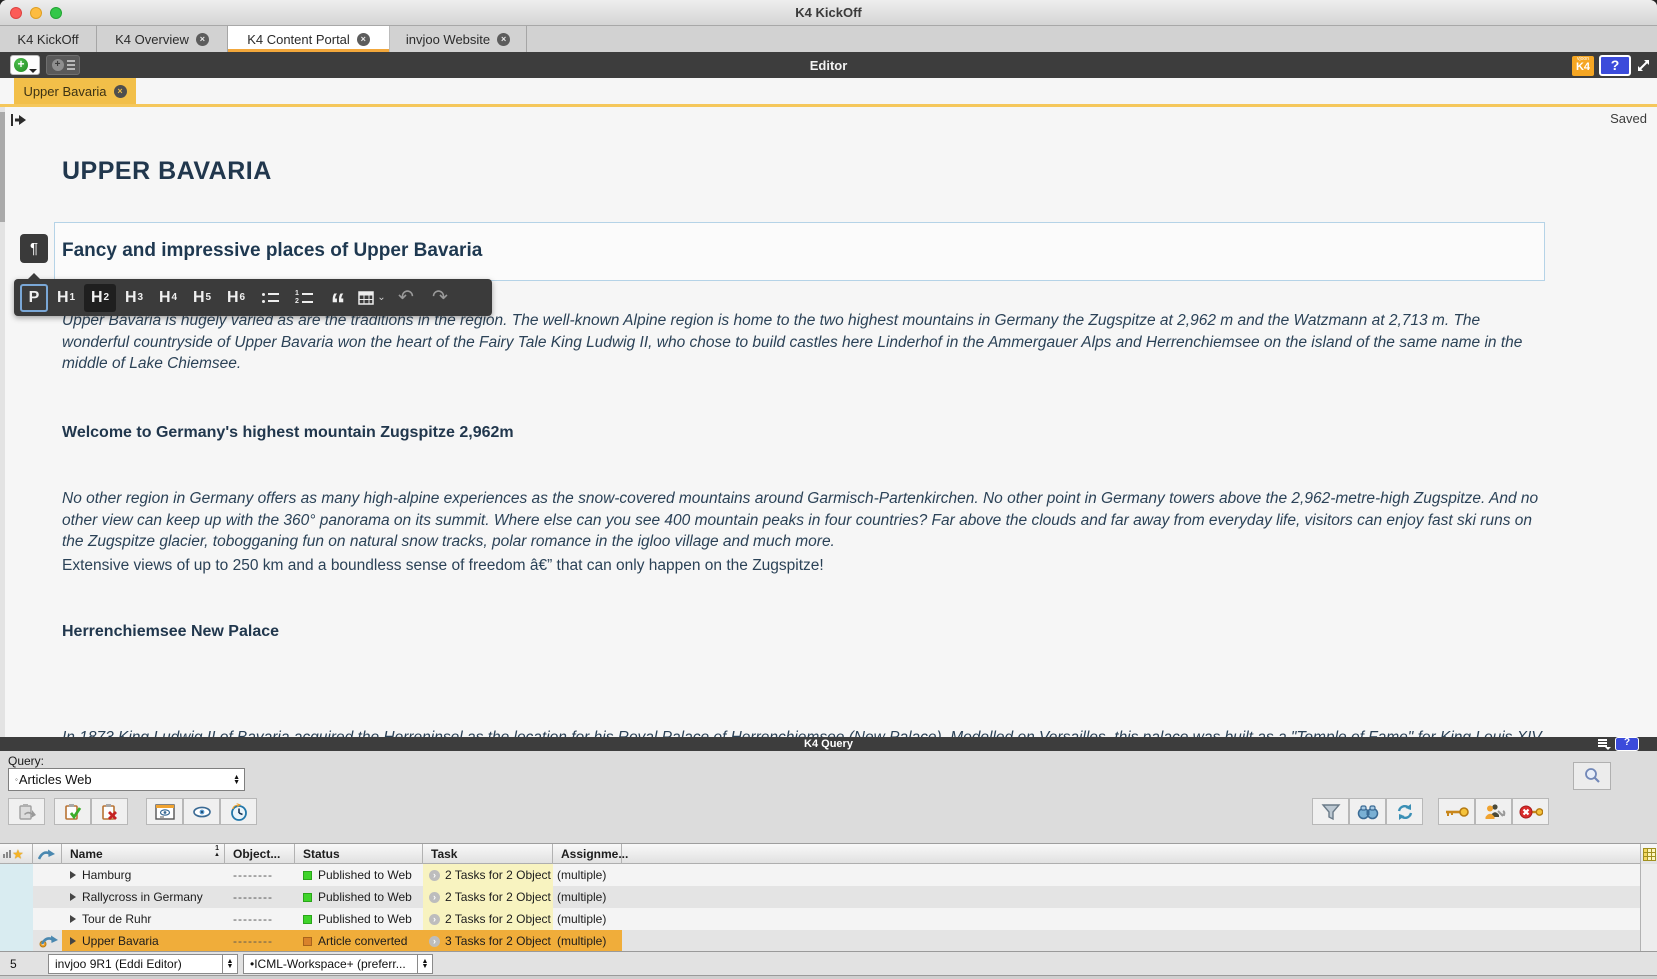 The image size is (1657, 979). What do you see at coordinates (434, 941) in the screenshot?
I see `task-chevron-icon: ›` at bounding box center [434, 941].